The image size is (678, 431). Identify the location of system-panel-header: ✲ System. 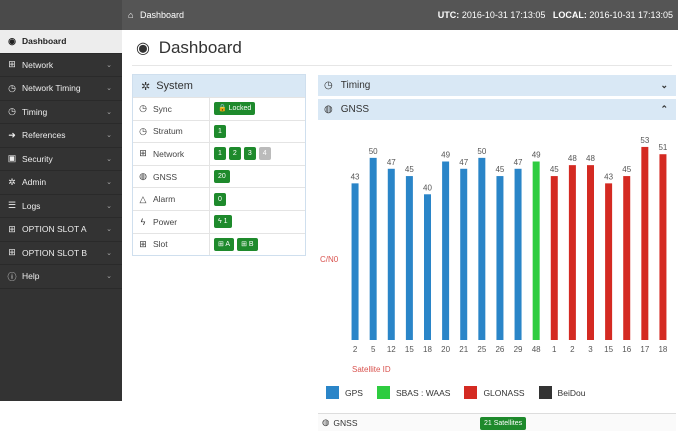
(219, 86).